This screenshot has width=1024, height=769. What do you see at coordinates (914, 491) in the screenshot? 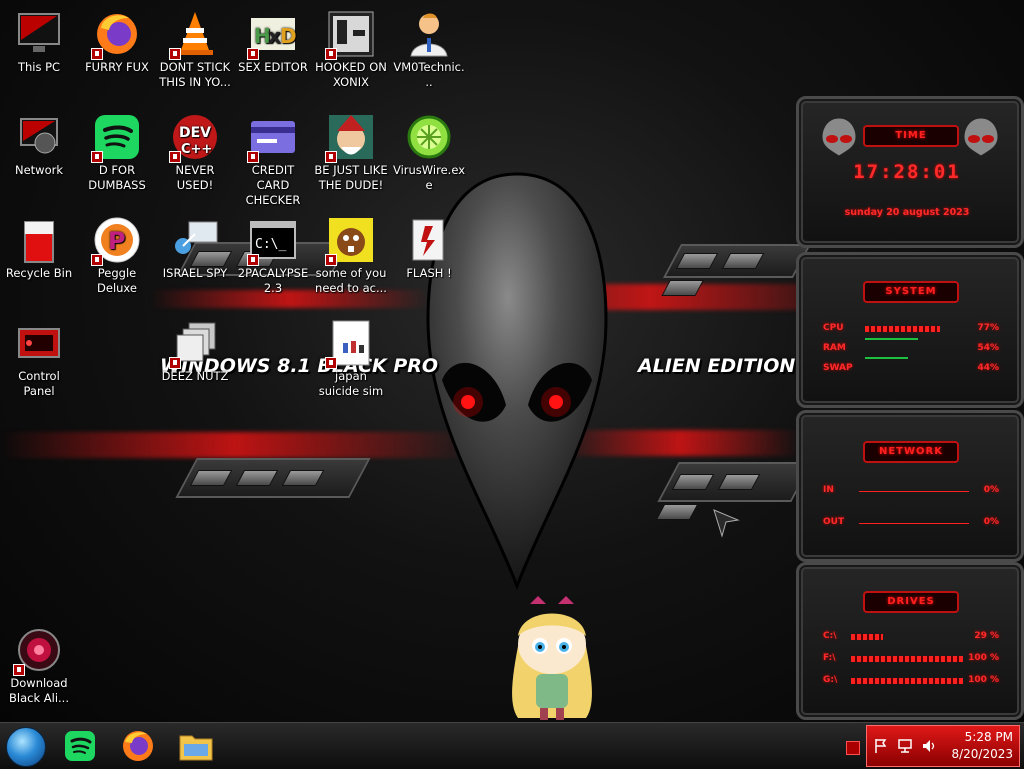
I see `network-in-graph` at bounding box center [914, 491].